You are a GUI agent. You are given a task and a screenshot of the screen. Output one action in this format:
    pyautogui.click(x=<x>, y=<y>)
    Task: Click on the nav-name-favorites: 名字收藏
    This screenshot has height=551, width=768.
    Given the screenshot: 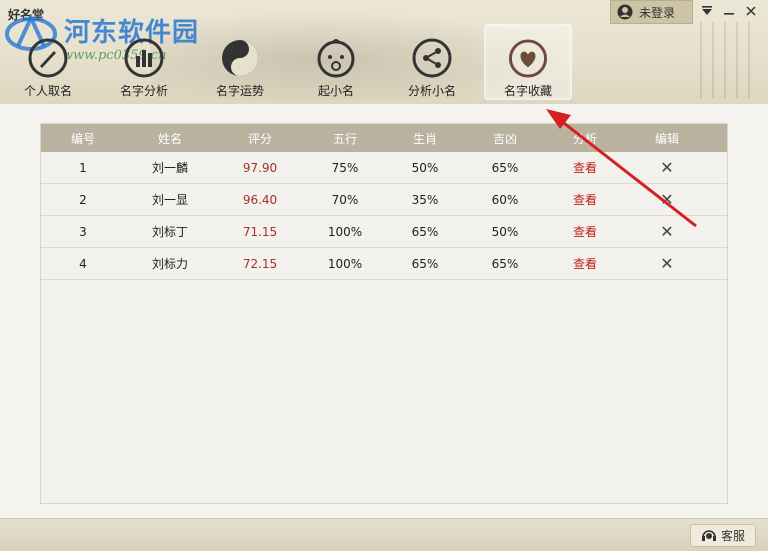 What is the action you would take?
    pyautogui.click(x=528, y=62)
    